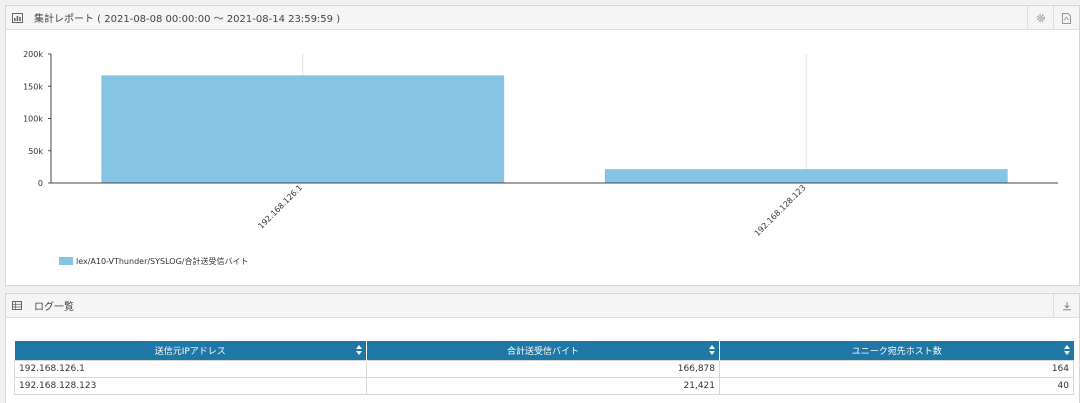  What do you see at coordinates (896, 350) in the screenshot?
I see `column-header-unique-hosts: ユニーク宛先ホスト数` at bounding box center [896, 350].